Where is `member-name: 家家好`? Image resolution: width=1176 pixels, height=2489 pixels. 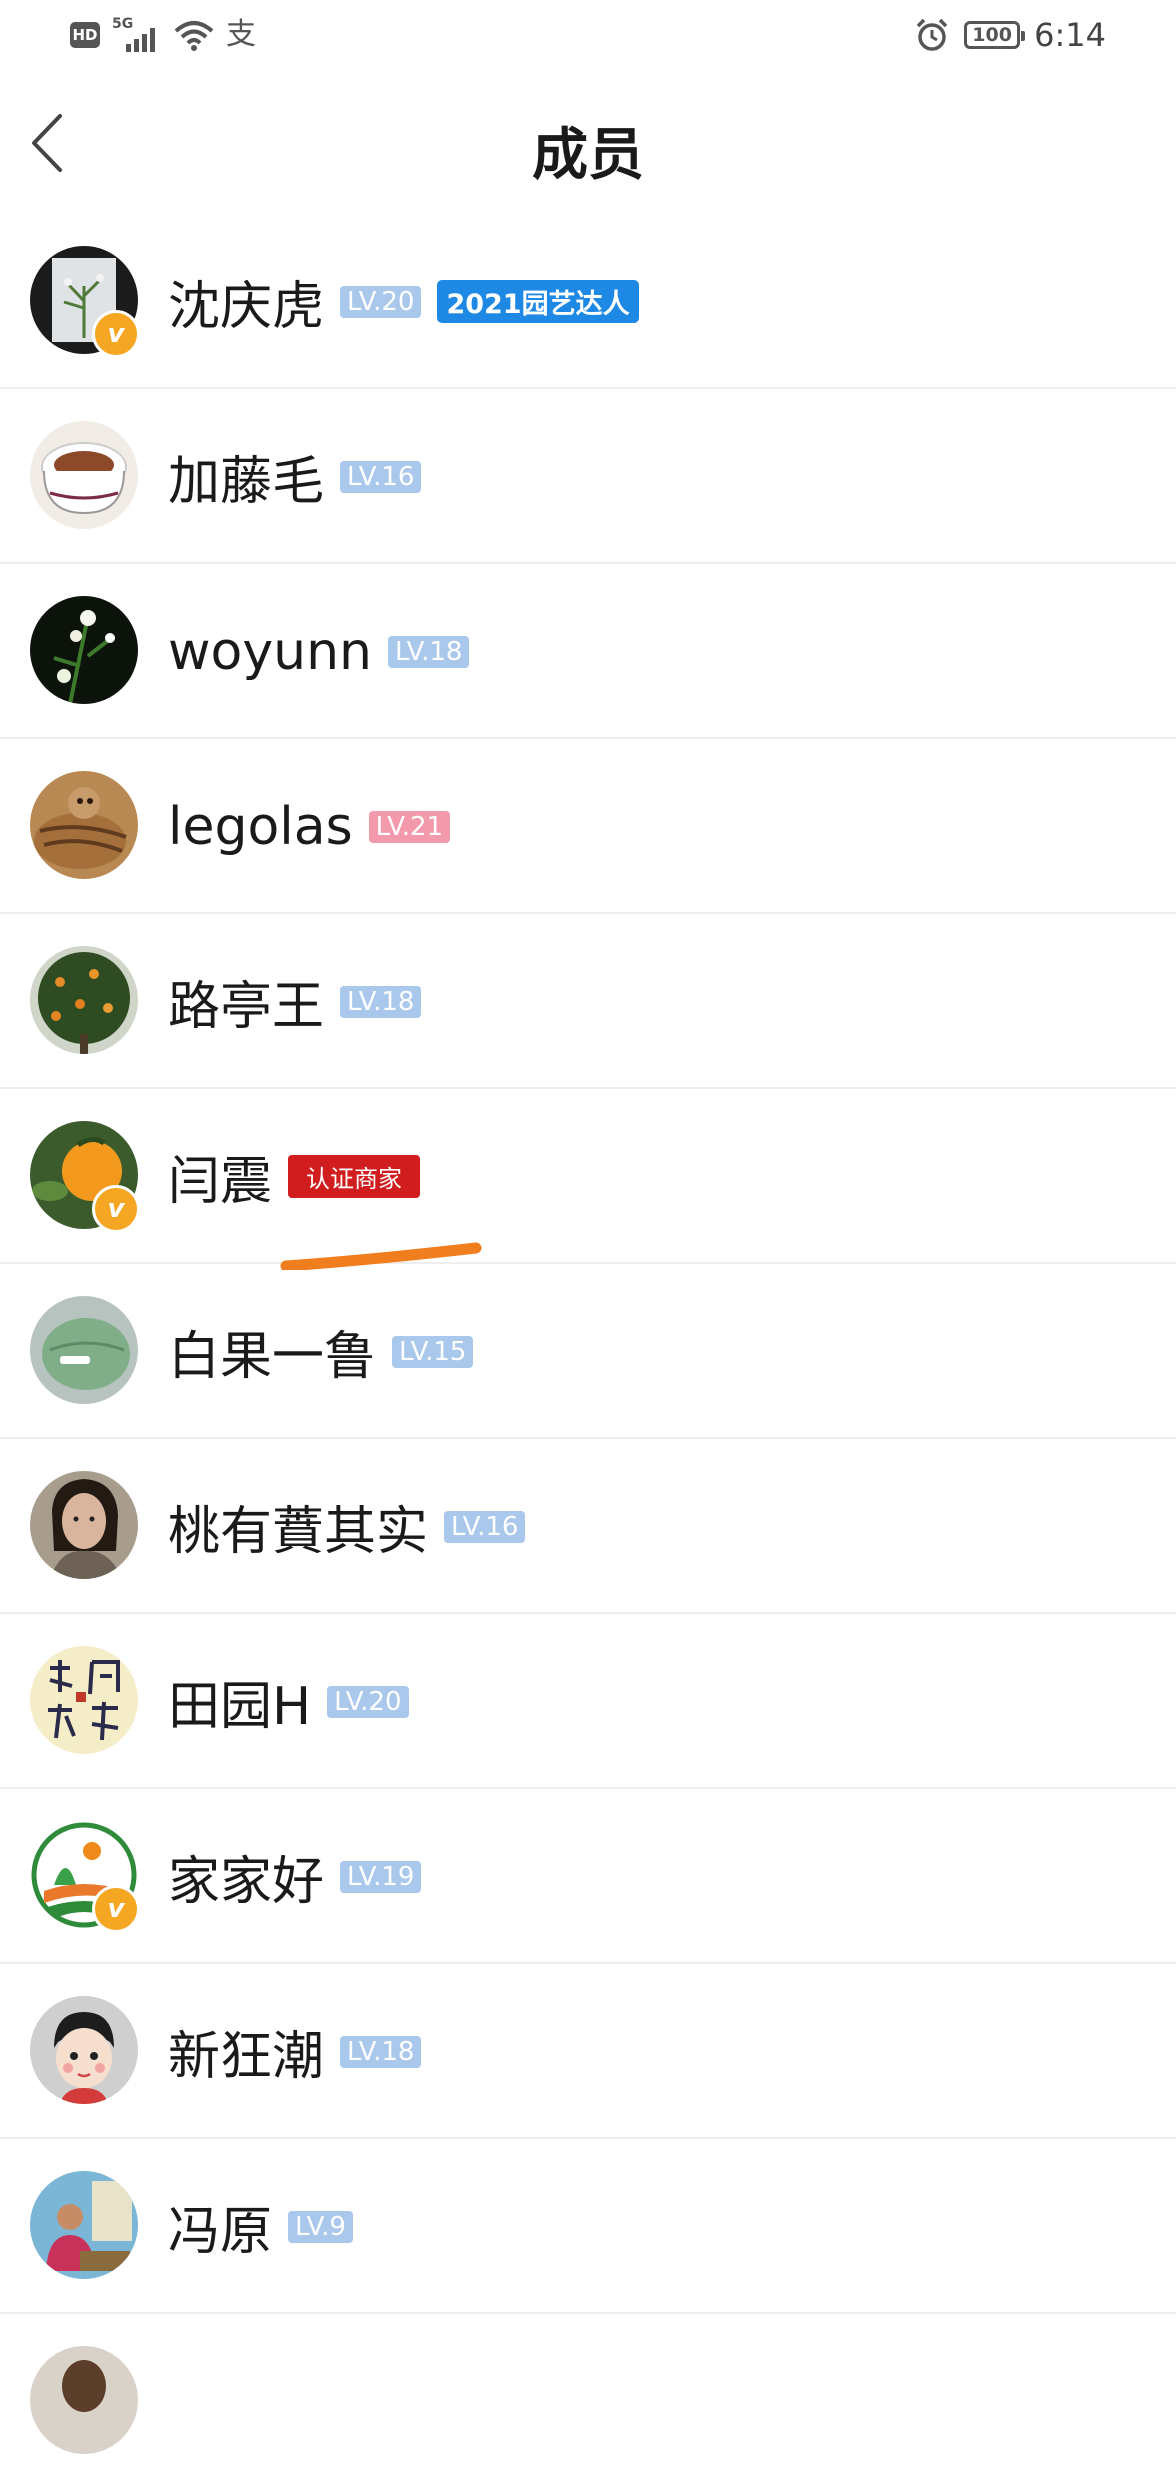
member-name: 家家好 is located at coordinates (246, 1882).